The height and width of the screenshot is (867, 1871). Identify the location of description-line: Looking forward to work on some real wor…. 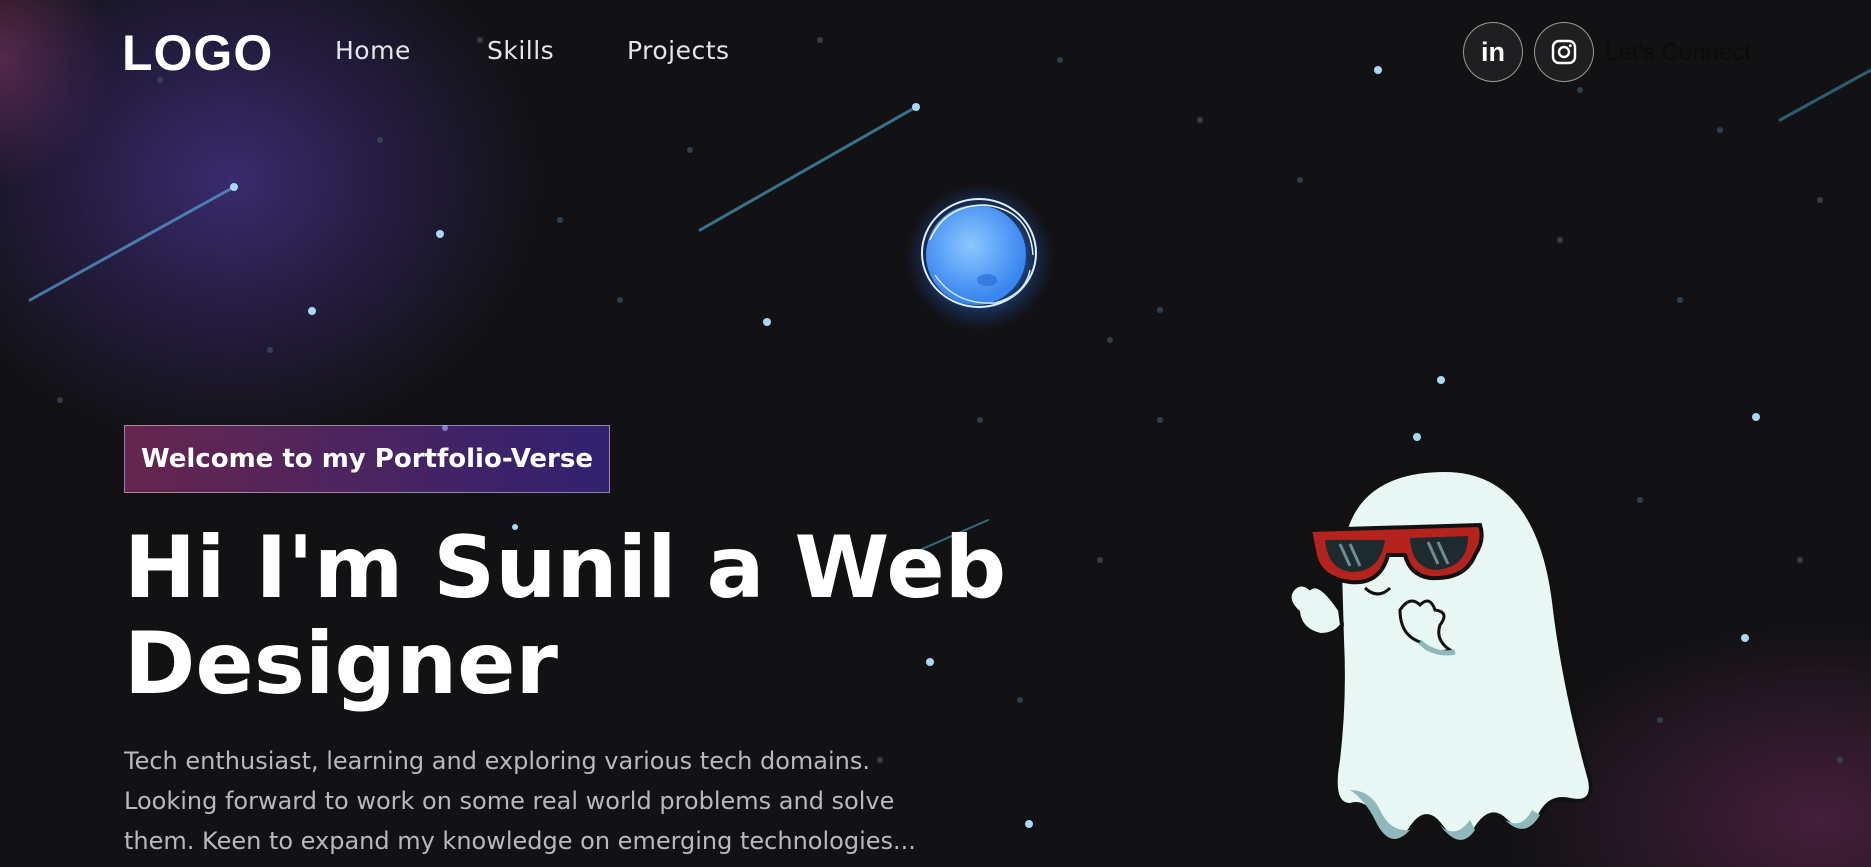
(509, 801).